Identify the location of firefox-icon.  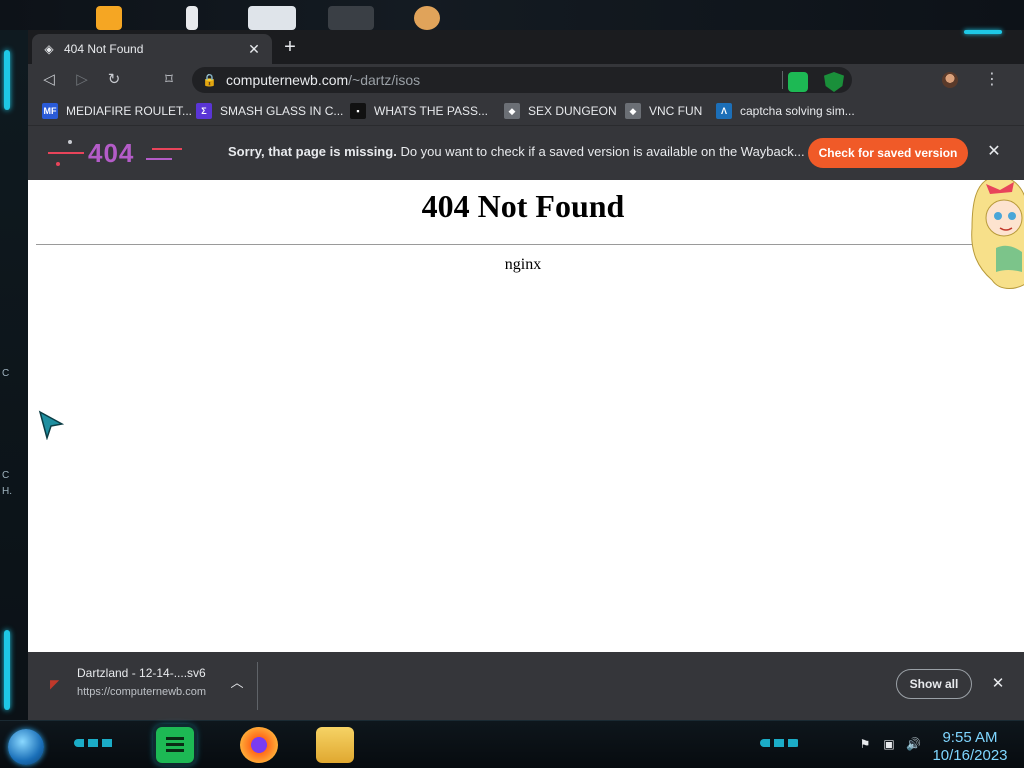
(259, 745).